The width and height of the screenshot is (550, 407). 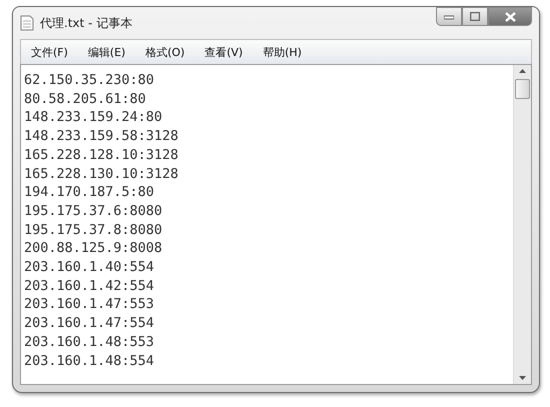 What do you see at coordinates (87, 23) in the screenshot?
I see `window-title: 代理.txt - 记事本` at bounding box center [87, 23].